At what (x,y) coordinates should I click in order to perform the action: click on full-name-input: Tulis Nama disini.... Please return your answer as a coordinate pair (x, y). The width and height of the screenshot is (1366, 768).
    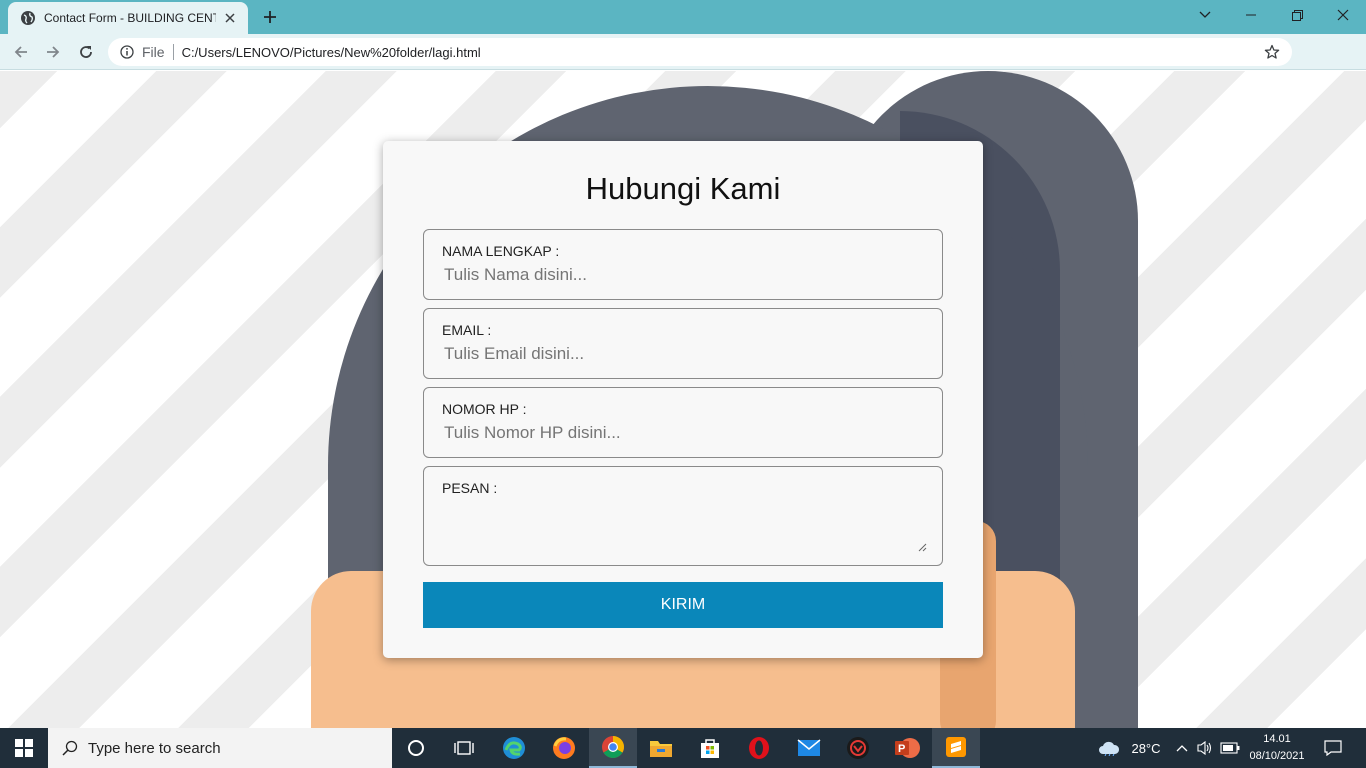
    Looking at the image, I should click on (515, 275).